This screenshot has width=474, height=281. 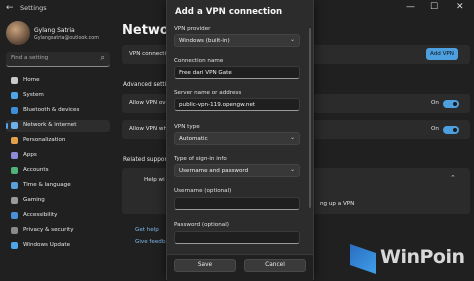 I want to click on network-icon, so click(x=14, y=125).